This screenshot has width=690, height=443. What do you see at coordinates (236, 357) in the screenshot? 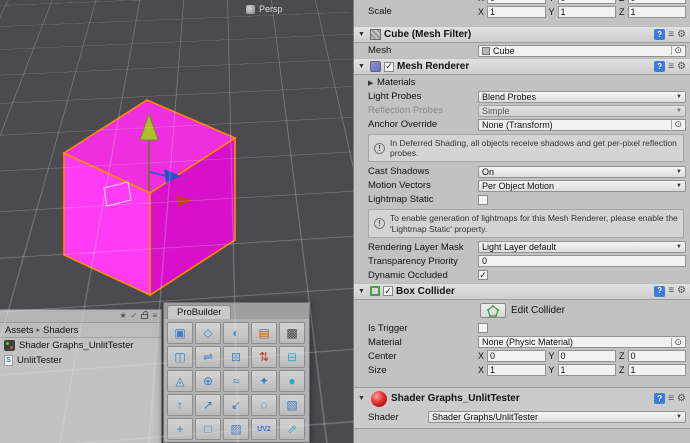
I see `probuilder-tool-merge-objects-icon: ⊞` at bounding box center [236, 357].